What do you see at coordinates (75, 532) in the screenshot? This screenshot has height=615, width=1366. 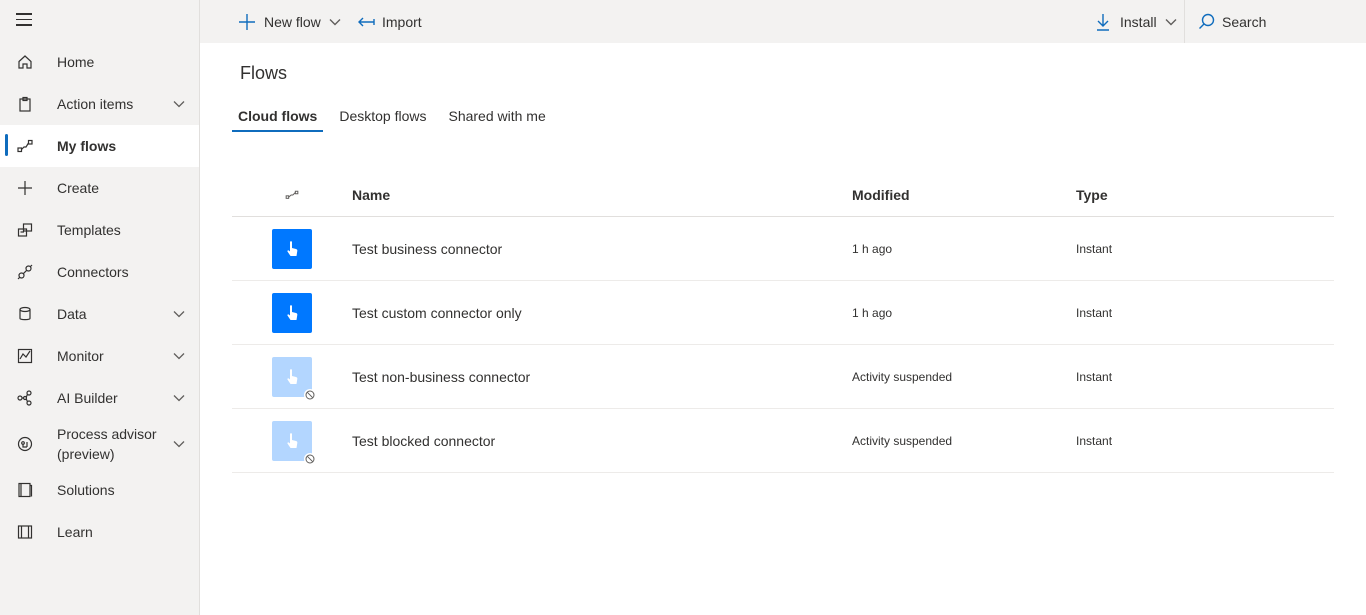 I see `sidebar-item-label: Learn` at bounding box center [75, 532].